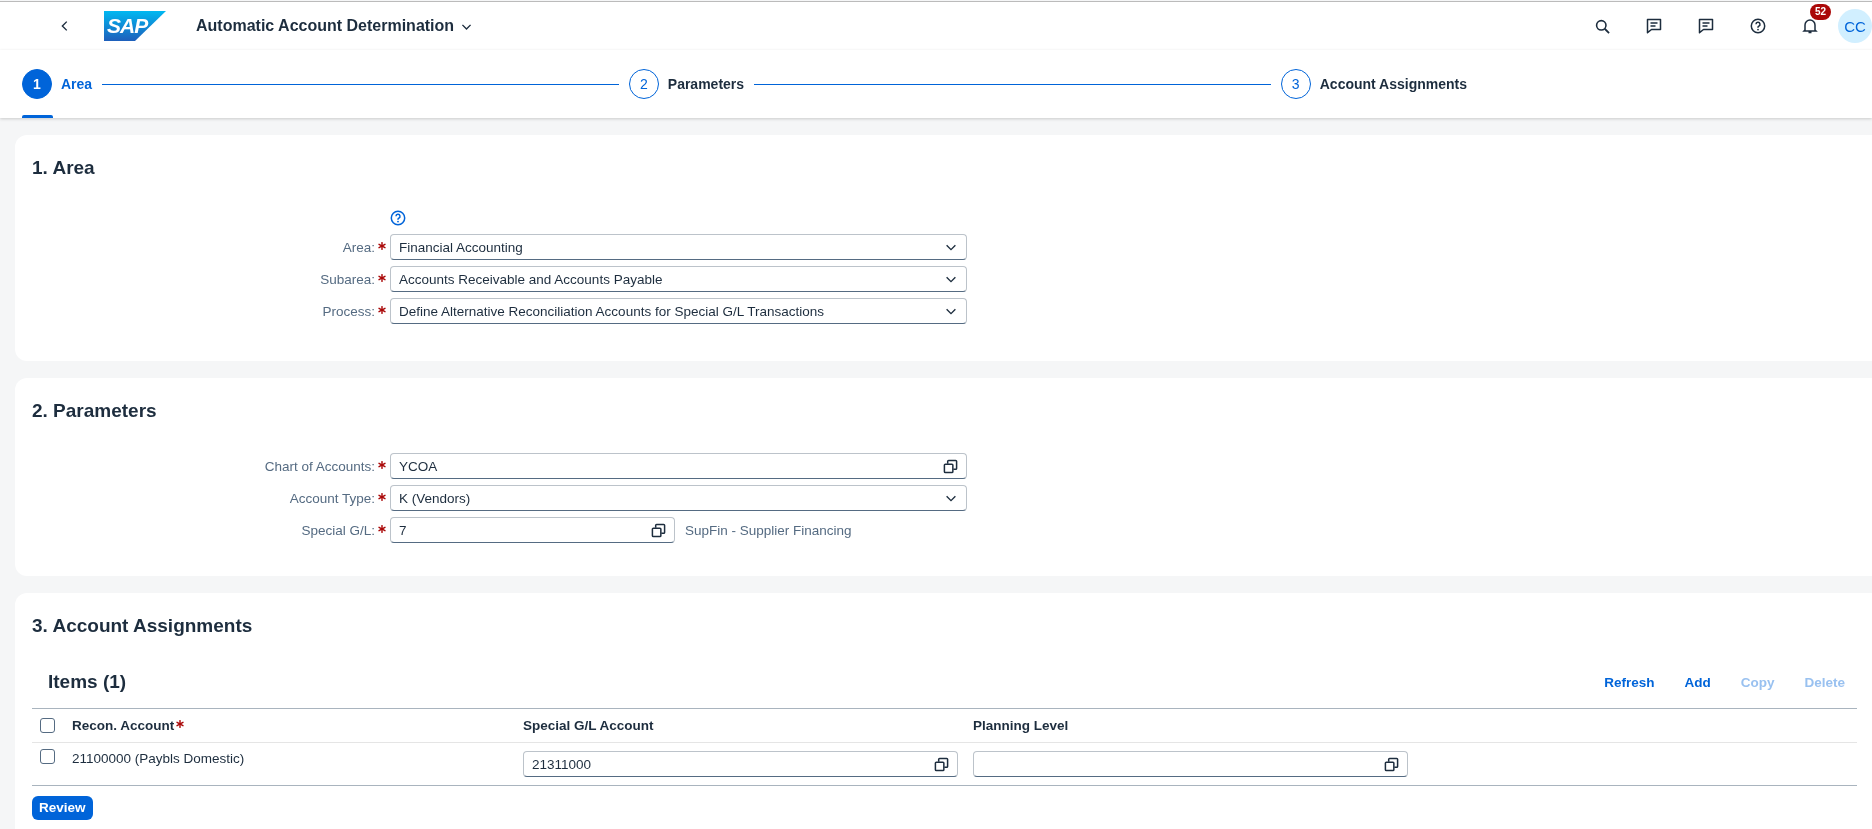 The height and width of the screenshot is (829, 1872). What do you see at coordinates (325, 26) in the screenshot?
I see `app-title: Automatic Account Determination` at bounding box center [325, 26].